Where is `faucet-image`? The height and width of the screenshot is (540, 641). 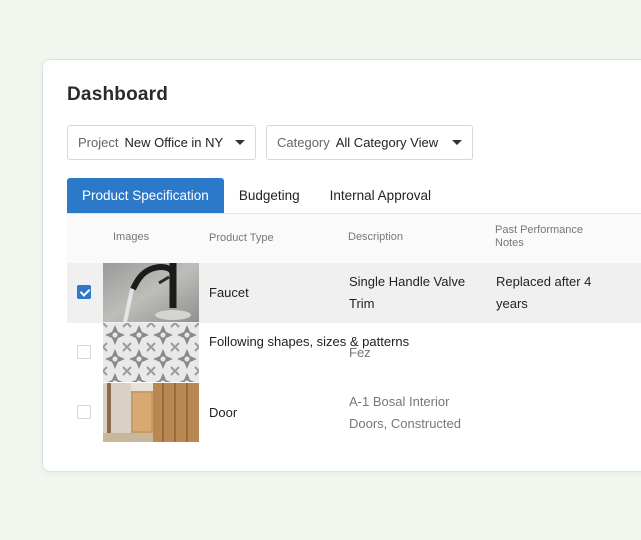
faucet-image is located at coordinates (151, 292).